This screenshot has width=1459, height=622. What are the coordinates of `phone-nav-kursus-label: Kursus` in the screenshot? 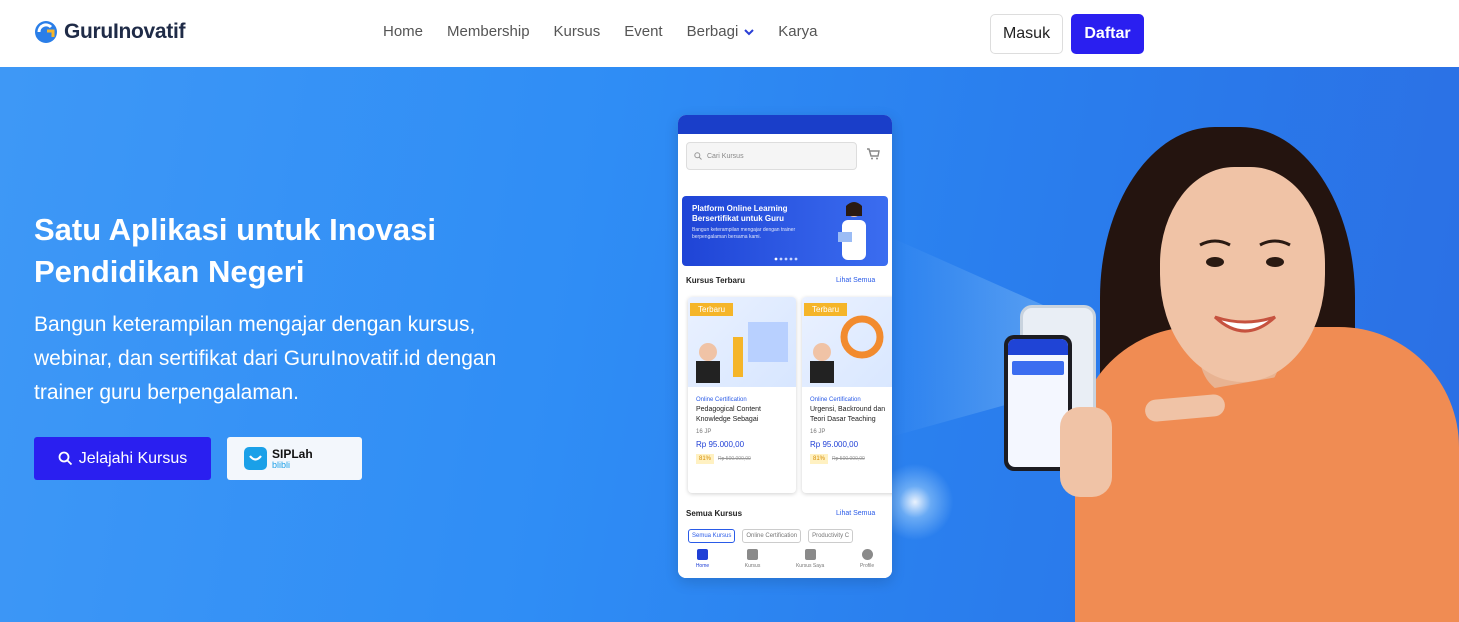 It's located at (752, 566).